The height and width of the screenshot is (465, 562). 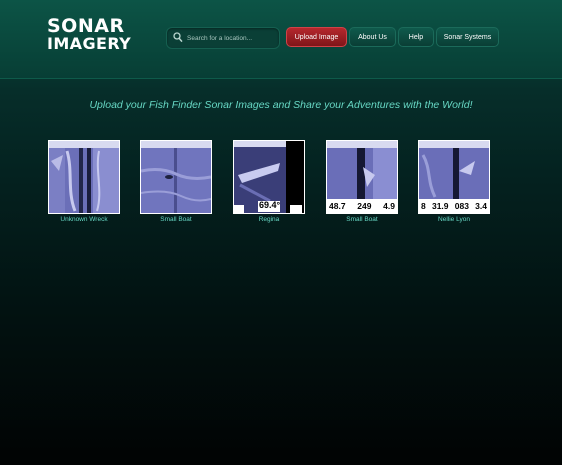 I want to click on gallery-item: Unknown Wreck, so click(x=84, y=181).